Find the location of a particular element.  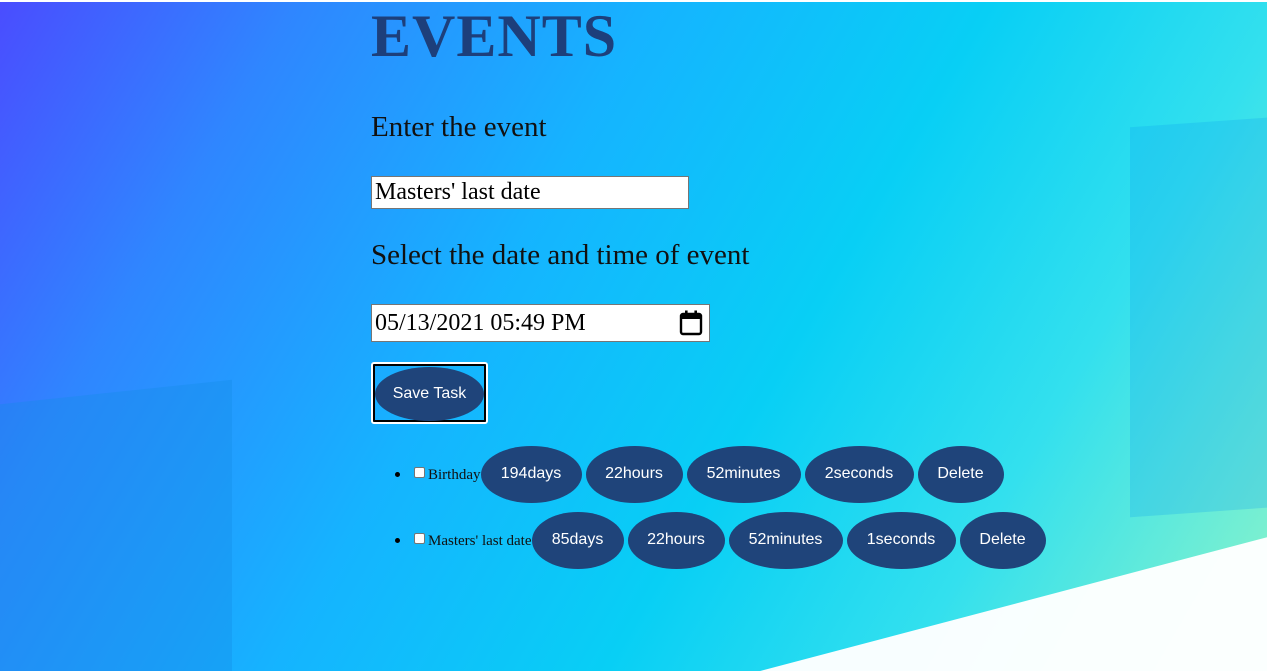

event-input: Masters' last date is located at coordinates (530, 192).